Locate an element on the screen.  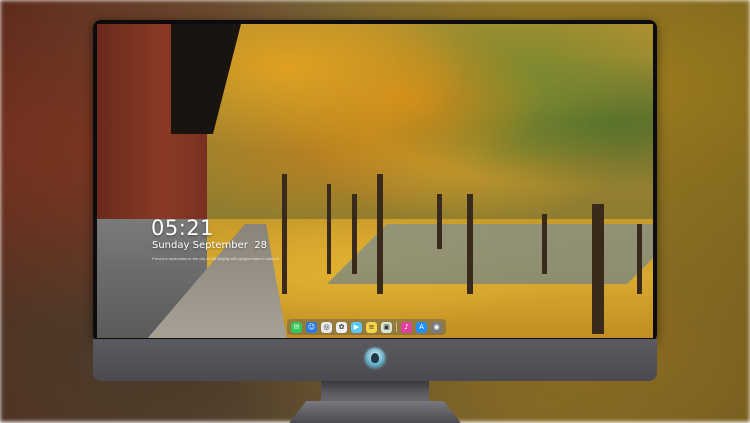
safari-app-icon: ◎ is located at coordinates (326, 327).